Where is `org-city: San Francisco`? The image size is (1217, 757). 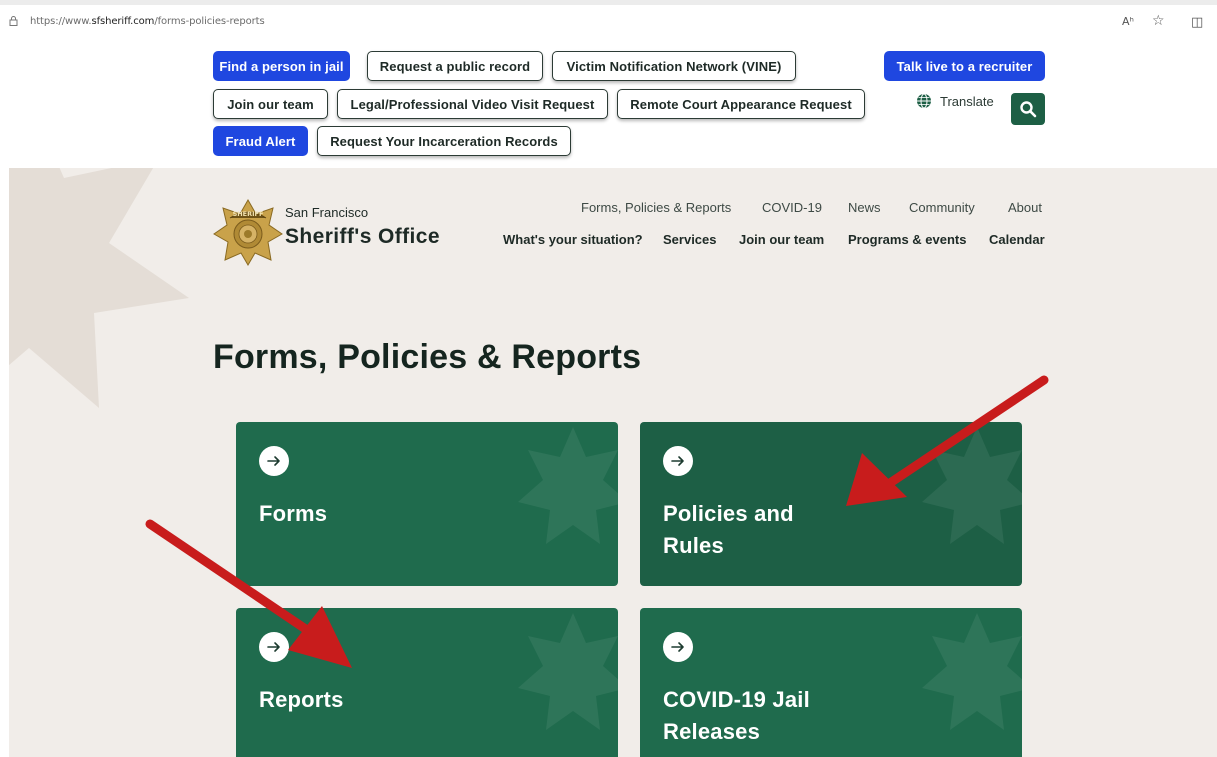 org-city: San Francisco is located at coordinates (327, 212).